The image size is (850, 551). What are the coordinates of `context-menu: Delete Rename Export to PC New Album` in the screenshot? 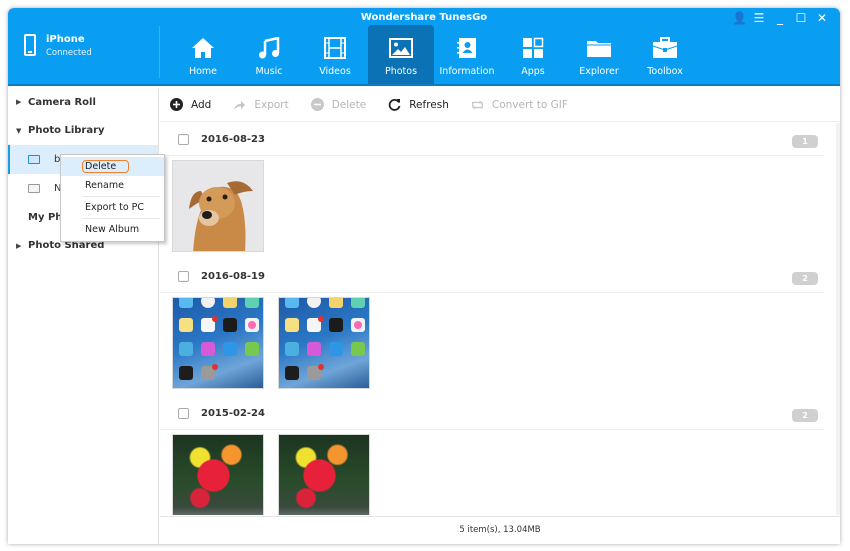 It's located at (112, 198).